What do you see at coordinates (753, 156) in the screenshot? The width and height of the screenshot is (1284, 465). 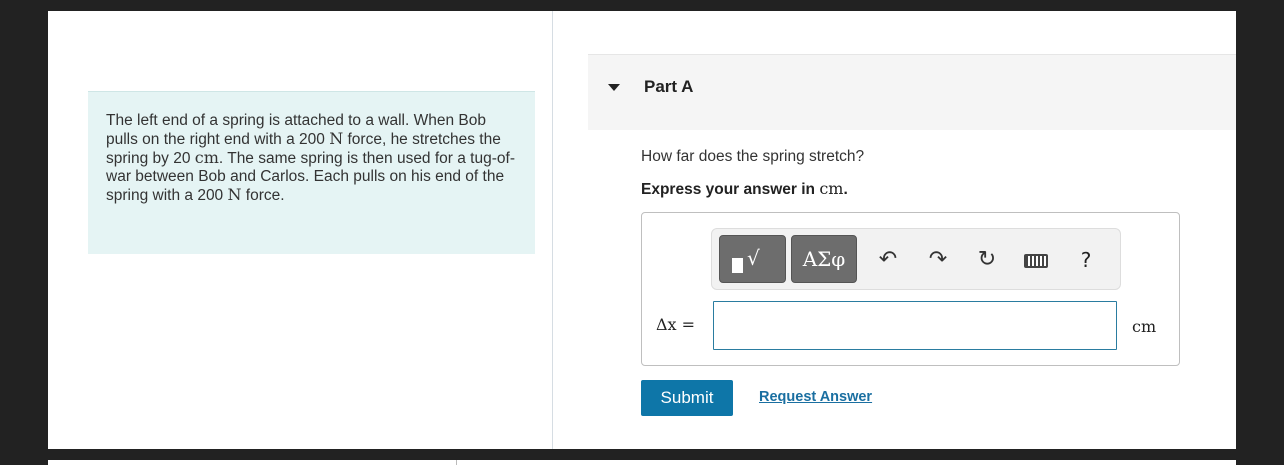 I see `question-prompt: How far does the spring stretch?` at bounding box center [753, 156].